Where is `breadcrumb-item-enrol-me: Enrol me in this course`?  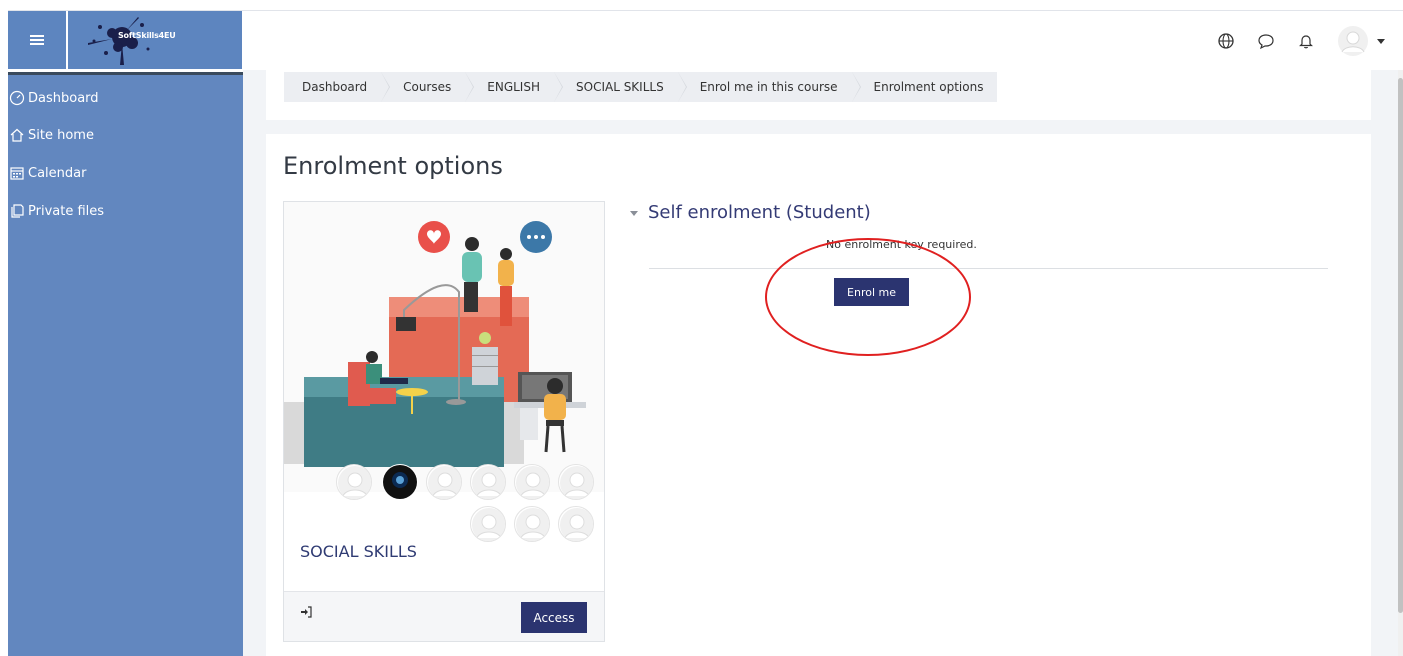
breadcrumb-item-enrol-me: Enrol me in this course is located at coordinates (769, 87).